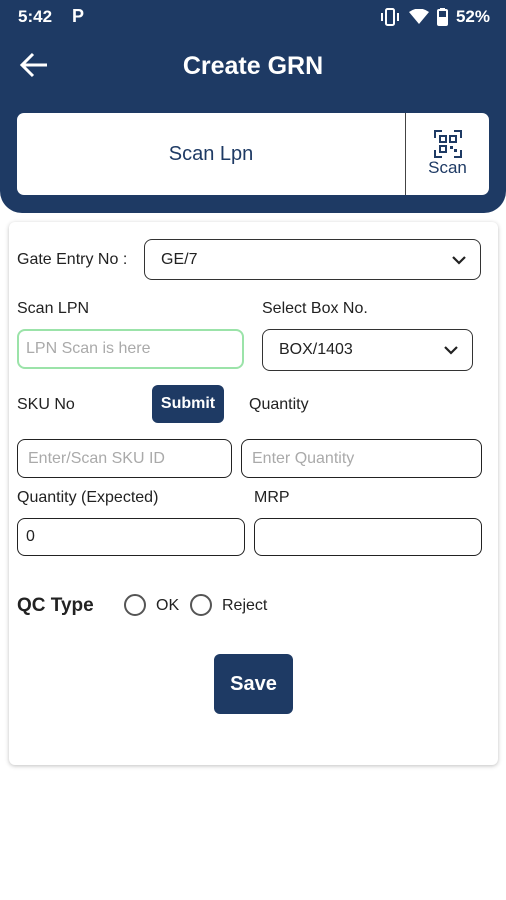 The height and width of the screenshot is (900, 506). What do you see at coordinates (442, 17) in the screenshot?
I see `battery-icon` at bounding box center [442, 17].